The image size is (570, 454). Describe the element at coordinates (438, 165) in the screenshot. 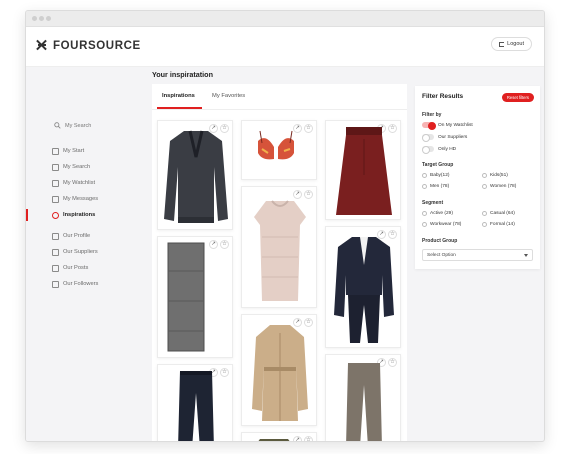

I see `target-group-label: Target Group` at that location.